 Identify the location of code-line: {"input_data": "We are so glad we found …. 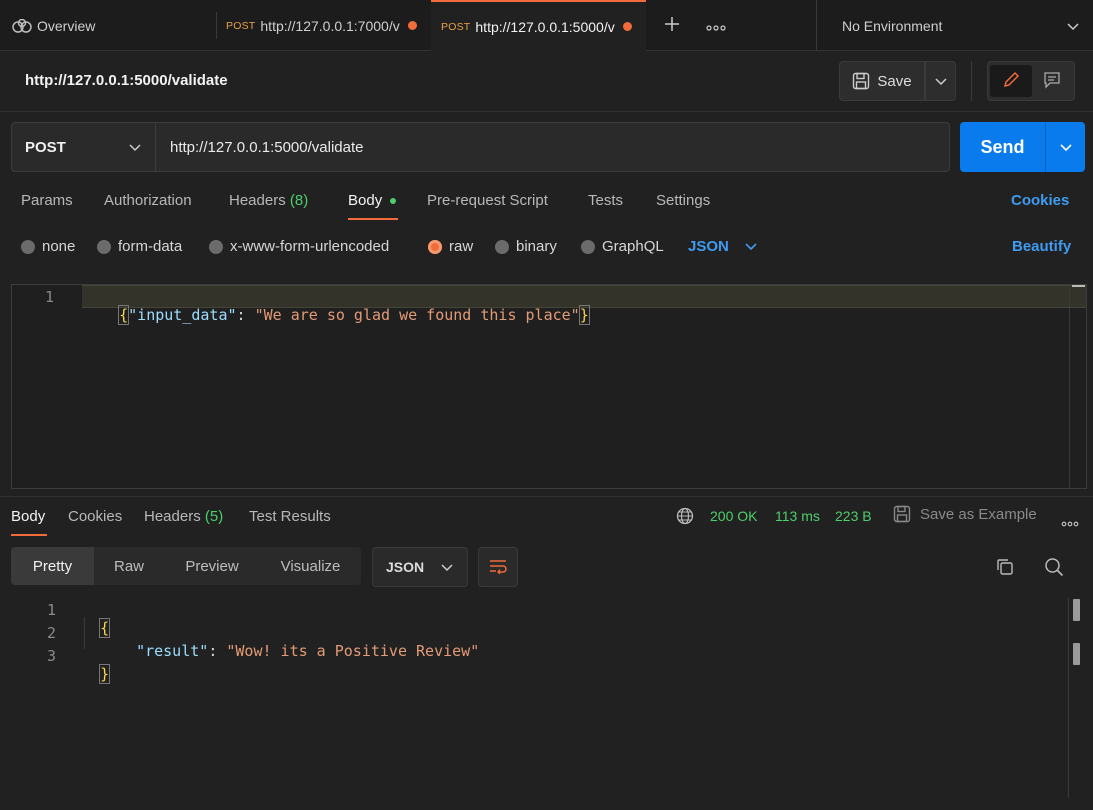
(336, 315).